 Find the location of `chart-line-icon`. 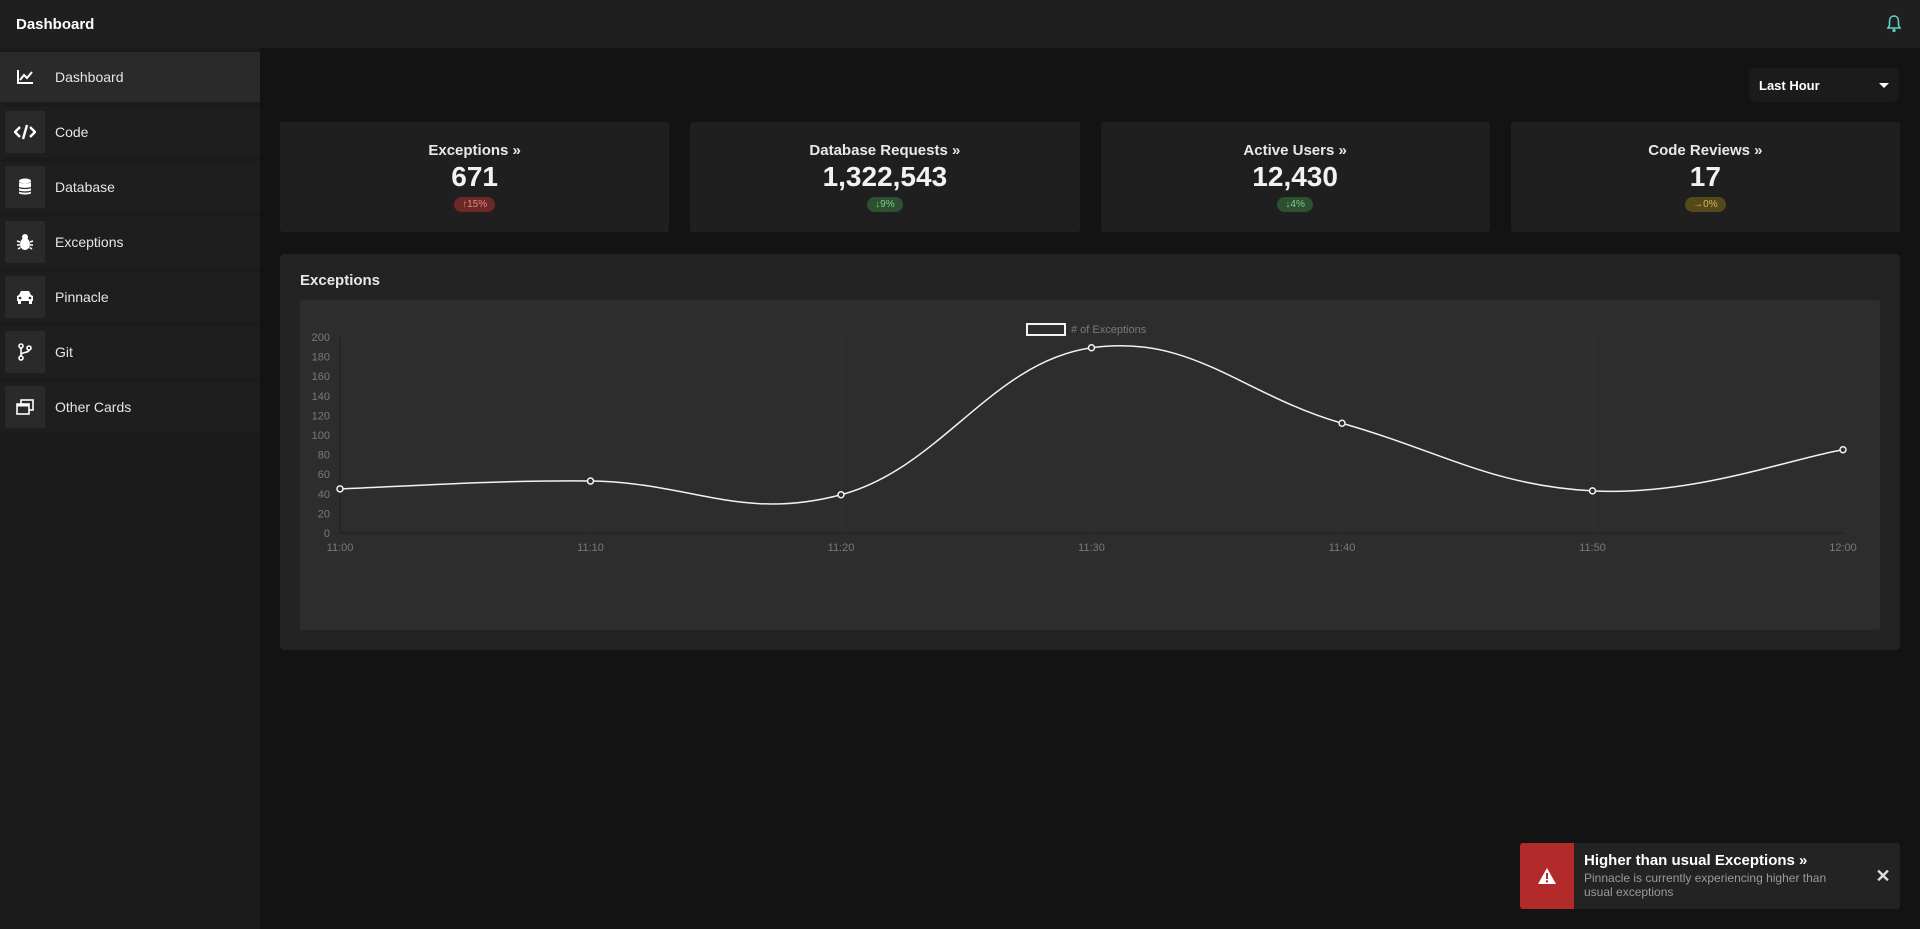

chart-line-icon is located at coordinates (25, 77).